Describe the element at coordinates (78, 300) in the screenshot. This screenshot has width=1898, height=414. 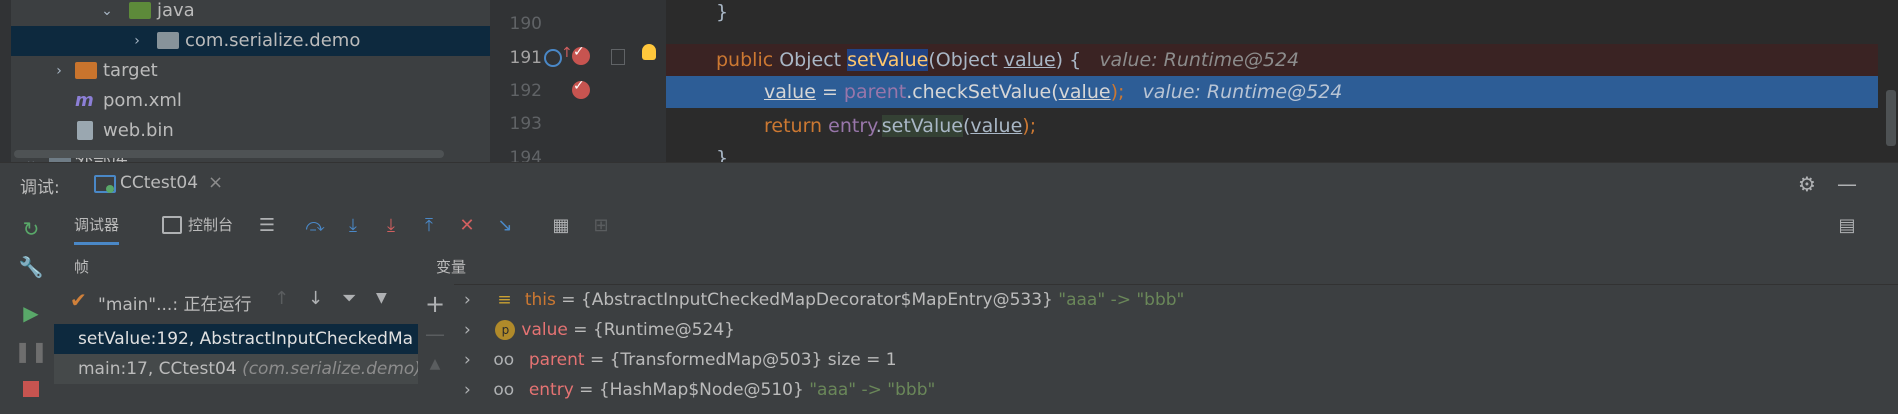
I see `check-icon: ✔` at that location.